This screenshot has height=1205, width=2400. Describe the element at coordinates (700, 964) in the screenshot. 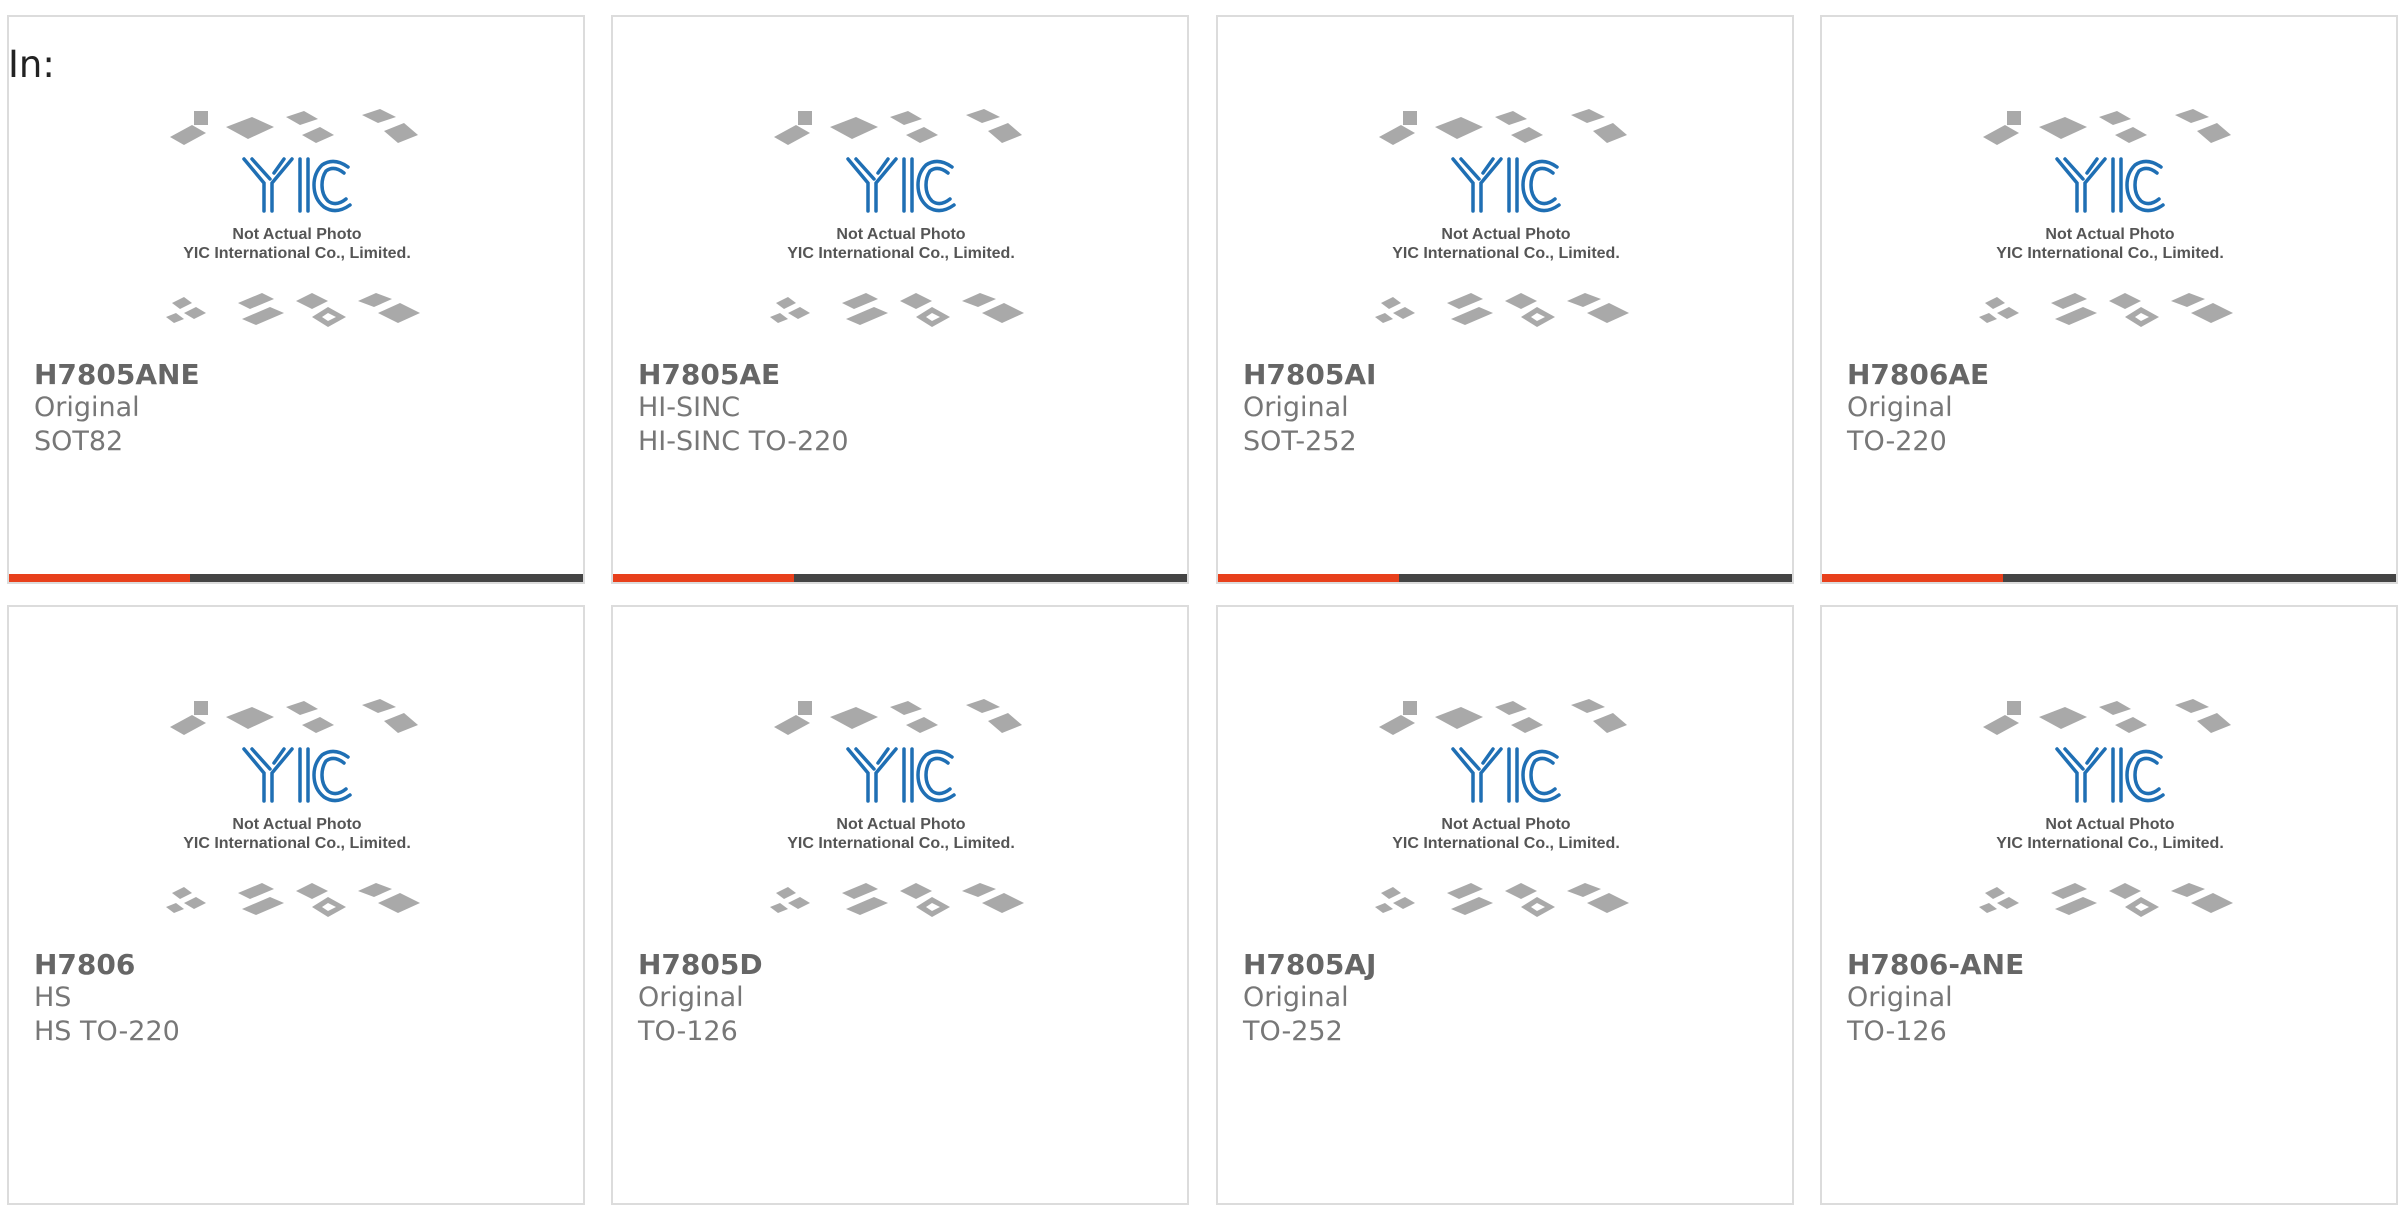

I see `part-number: H7805D` at that location.